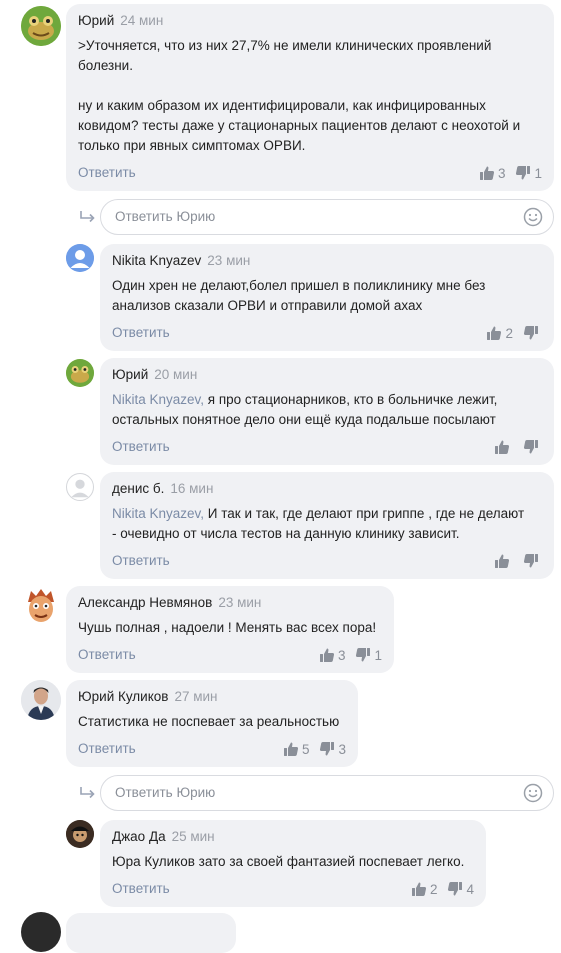  Describe the element at coordinates (139, 836) in the screenshot. I see `comment-author: Джао Да` at that location.